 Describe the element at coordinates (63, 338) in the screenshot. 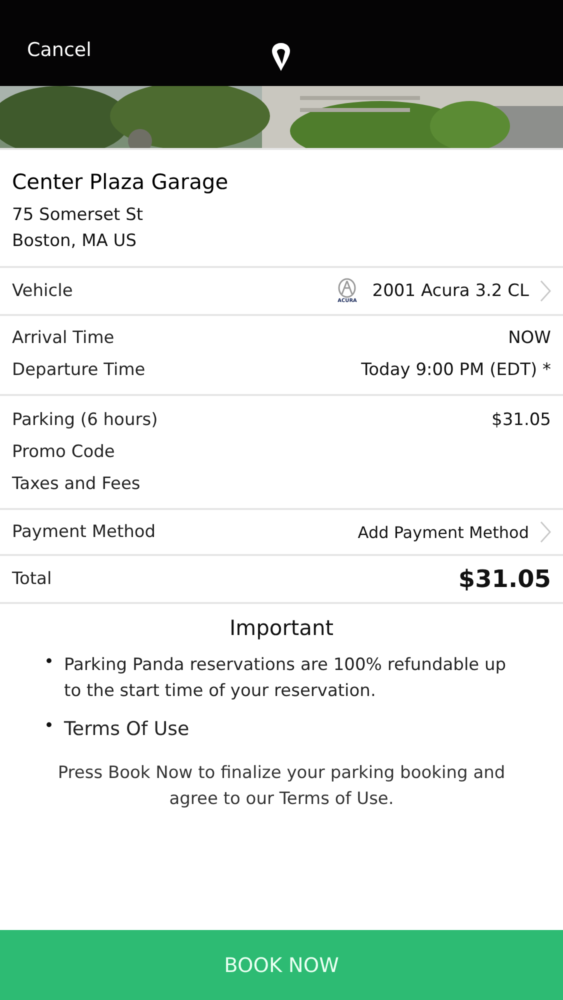

I see `time-label: Arrival Time` at that location.